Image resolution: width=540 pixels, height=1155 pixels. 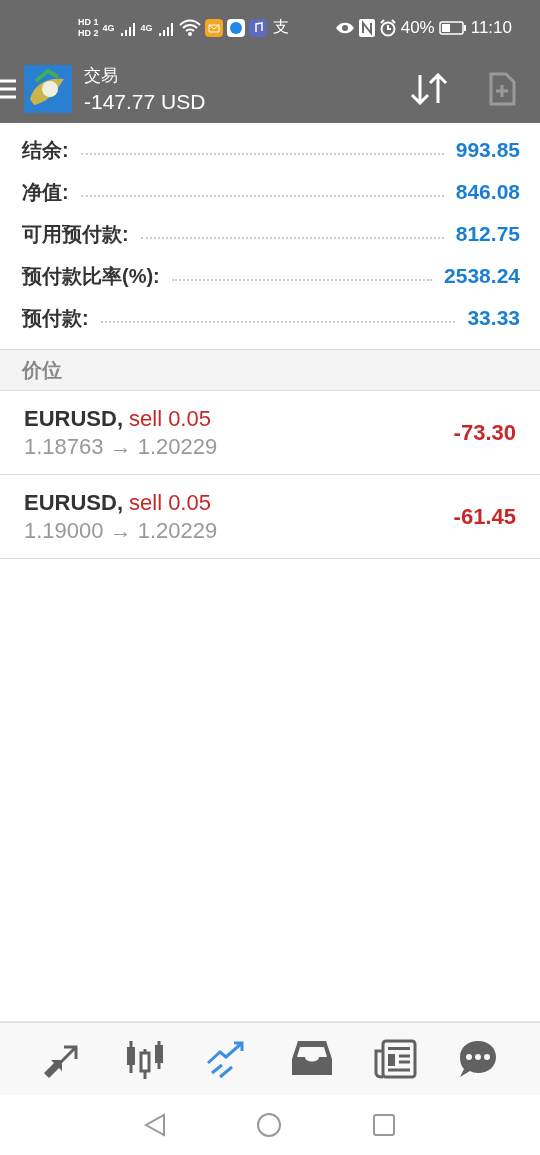 What do you see at coordinates (270, 433) in the screenshot?
I see `position-row: EURUSD, sell 0.05 1.18763 → 1.20229 -73.30` at bounding box center [270, 433].